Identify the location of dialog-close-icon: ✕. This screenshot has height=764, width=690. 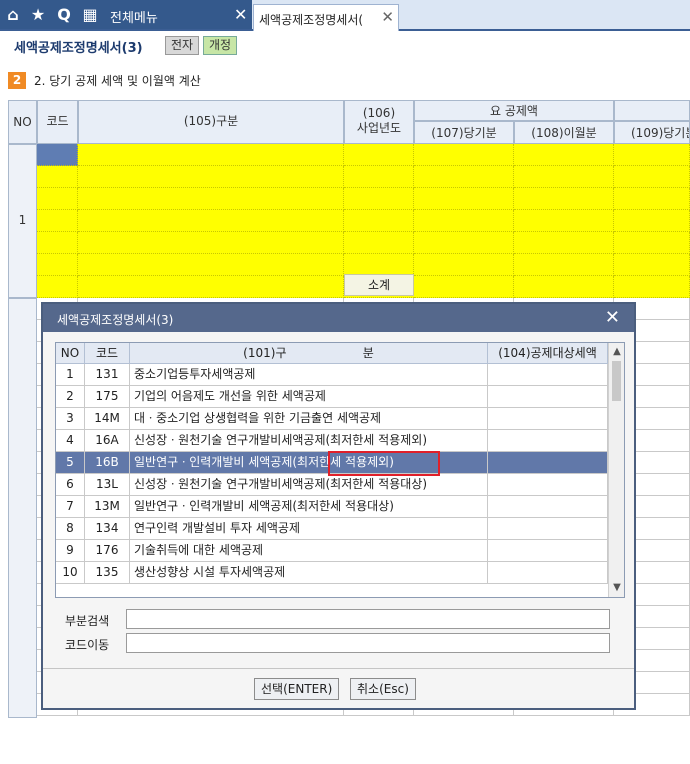
(612, 317).